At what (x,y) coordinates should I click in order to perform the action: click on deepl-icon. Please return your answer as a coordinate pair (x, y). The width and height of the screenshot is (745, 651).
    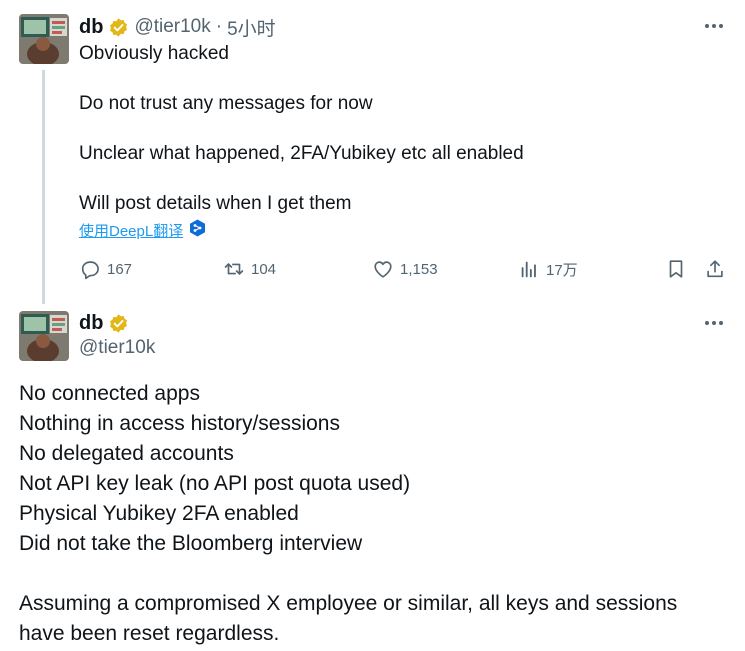
    Looking at the image, I should click on (197, 230).